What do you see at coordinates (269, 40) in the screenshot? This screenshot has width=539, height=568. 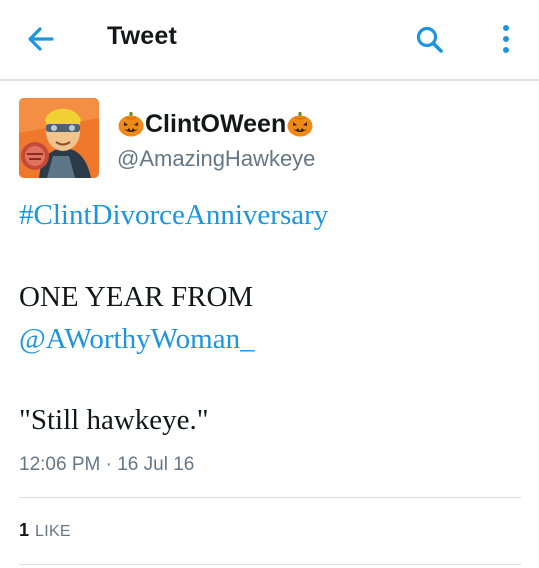 I see `app-header: Tweet` at bounding box center [269, 40].